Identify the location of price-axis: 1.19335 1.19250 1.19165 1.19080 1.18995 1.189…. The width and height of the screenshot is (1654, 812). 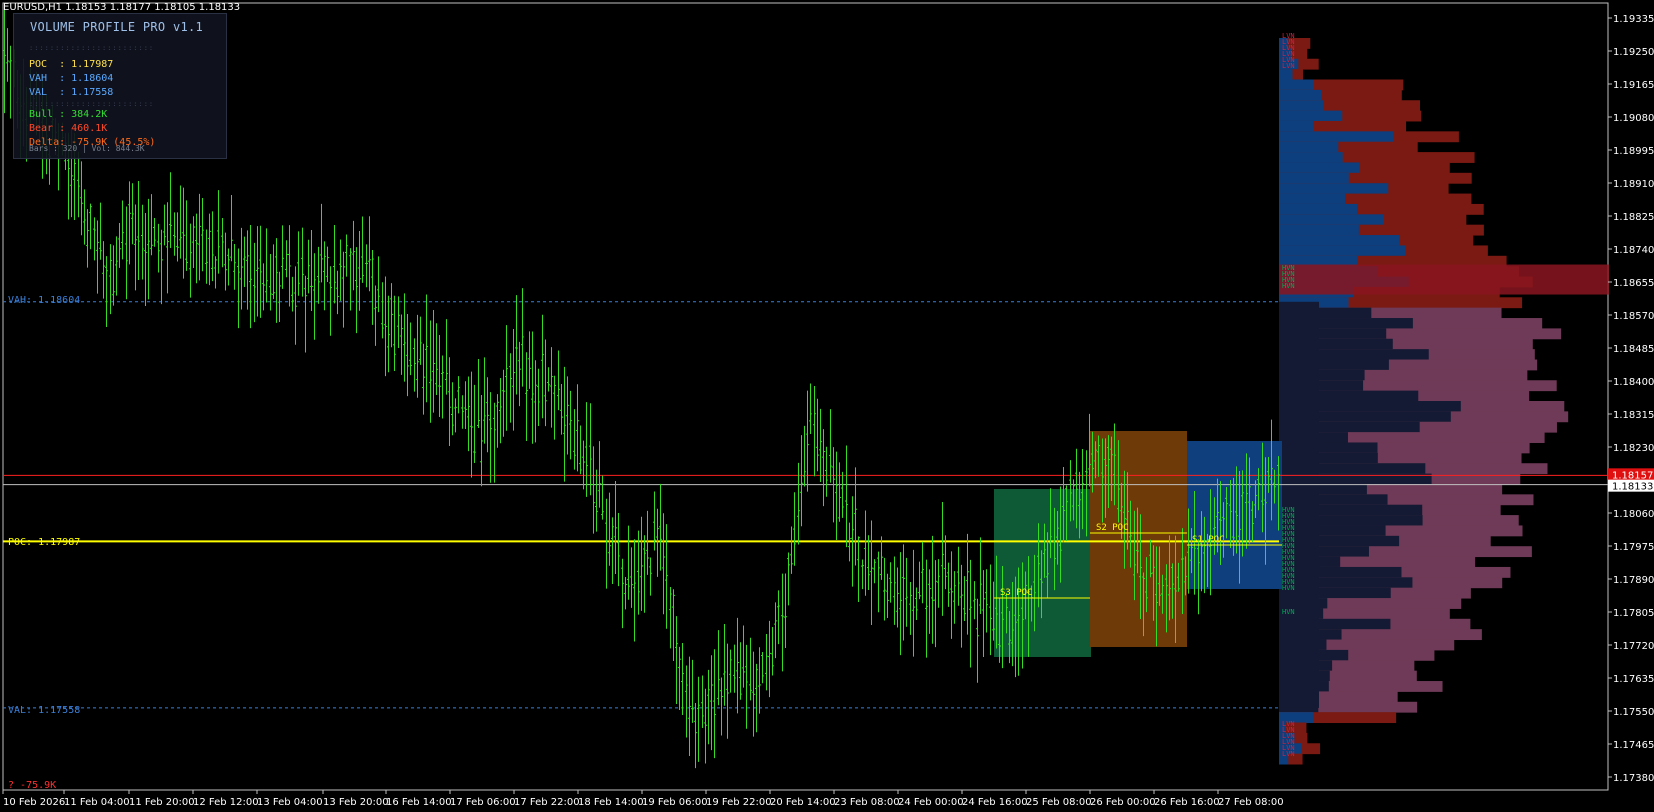
(1631, 399).